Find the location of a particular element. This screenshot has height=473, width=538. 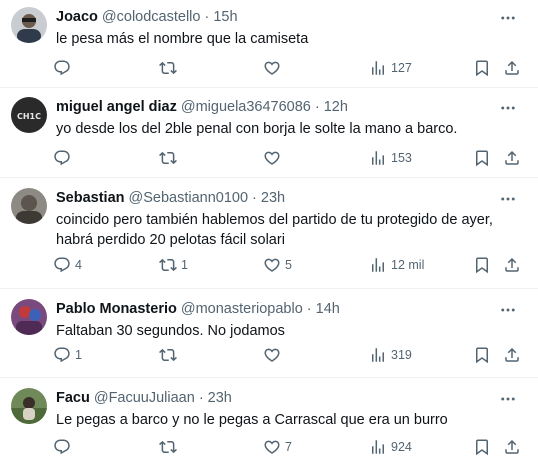

tweet-header: Sebastian @Sebastiann0100 · 23h is located at coordinates (170, 198).